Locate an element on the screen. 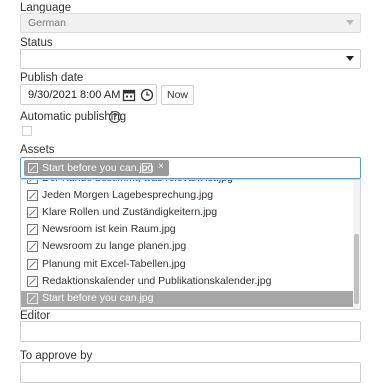  remove-chip-icon: × is located at coordinates (161, 166).